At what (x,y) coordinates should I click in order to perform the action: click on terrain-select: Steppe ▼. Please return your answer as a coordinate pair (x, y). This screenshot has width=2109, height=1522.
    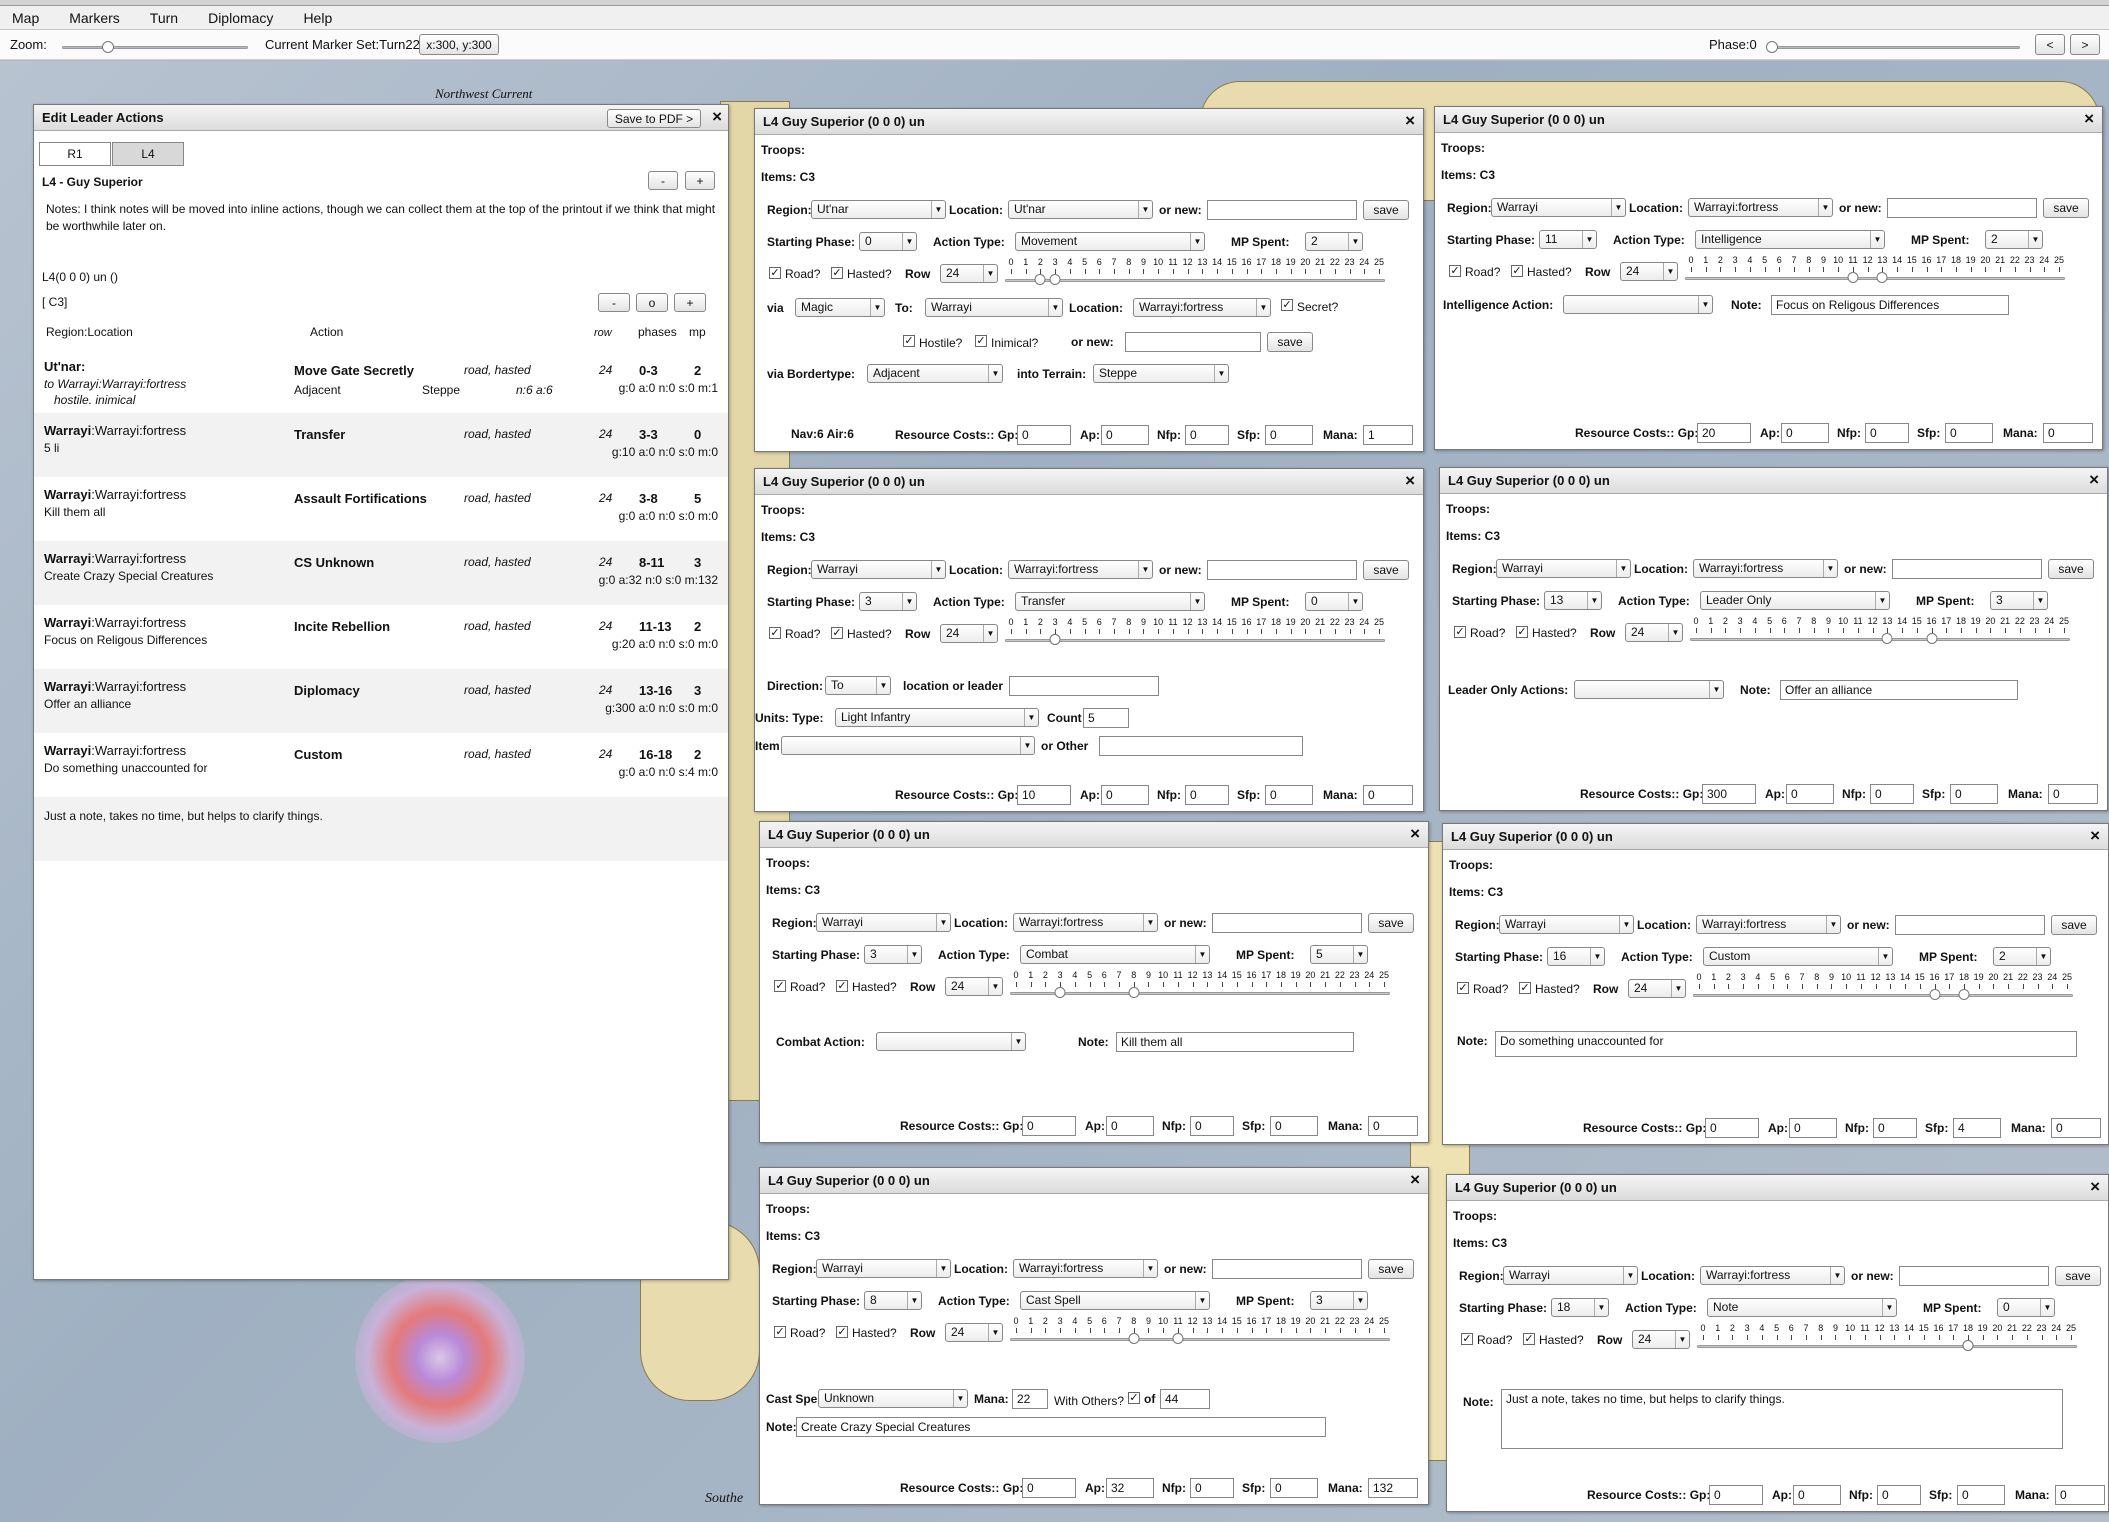
    Looking at the image, I should click on (1161, 373).